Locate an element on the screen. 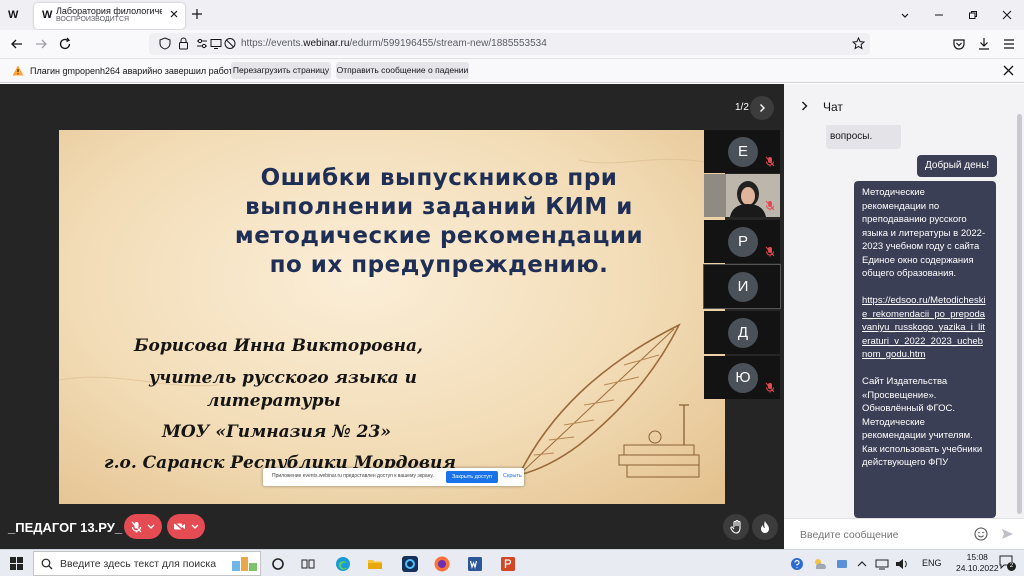 This screenshot has height=576, width=1024. next-page-button is located at coordinates (762, 108).